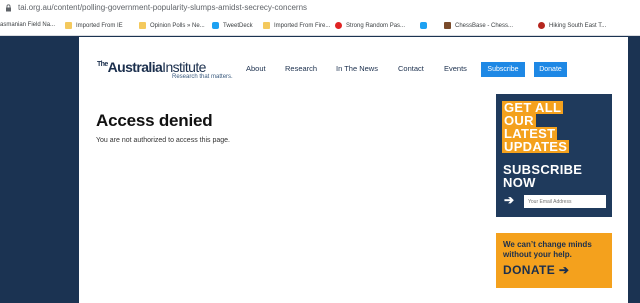 The image size is (640, 303). What do you see at coordinates (202, 77) in the screenshot?
I see `logo-tagline: Research that matters.` at bounding box center [202, 77].